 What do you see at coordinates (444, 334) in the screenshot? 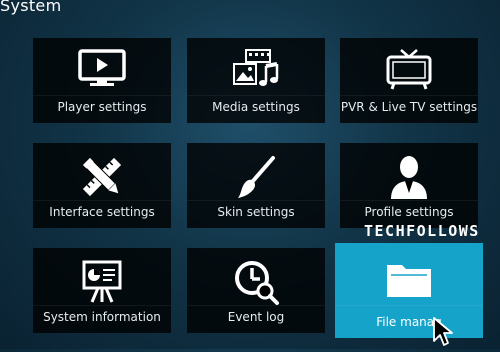
I see `mouse-pointer-icon` at bounding box center [444, 334].